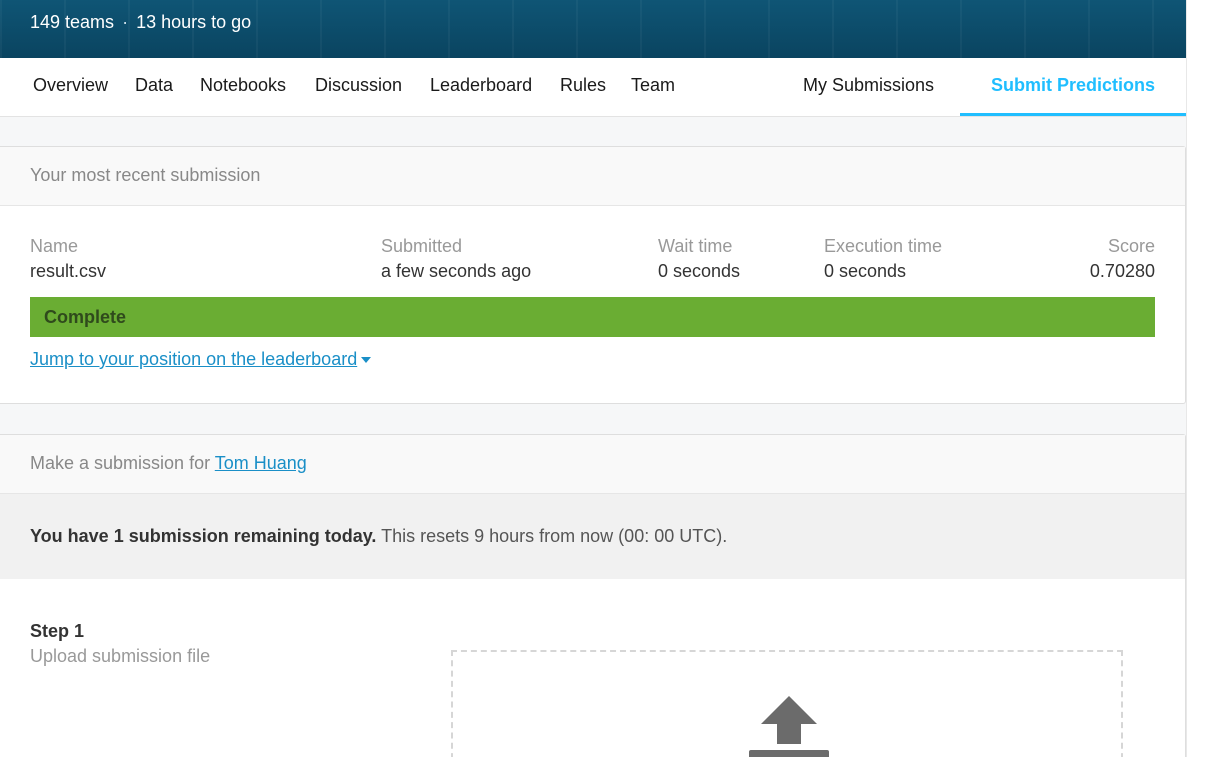  I want to click on file-name: result.csv, so click(68, 271).